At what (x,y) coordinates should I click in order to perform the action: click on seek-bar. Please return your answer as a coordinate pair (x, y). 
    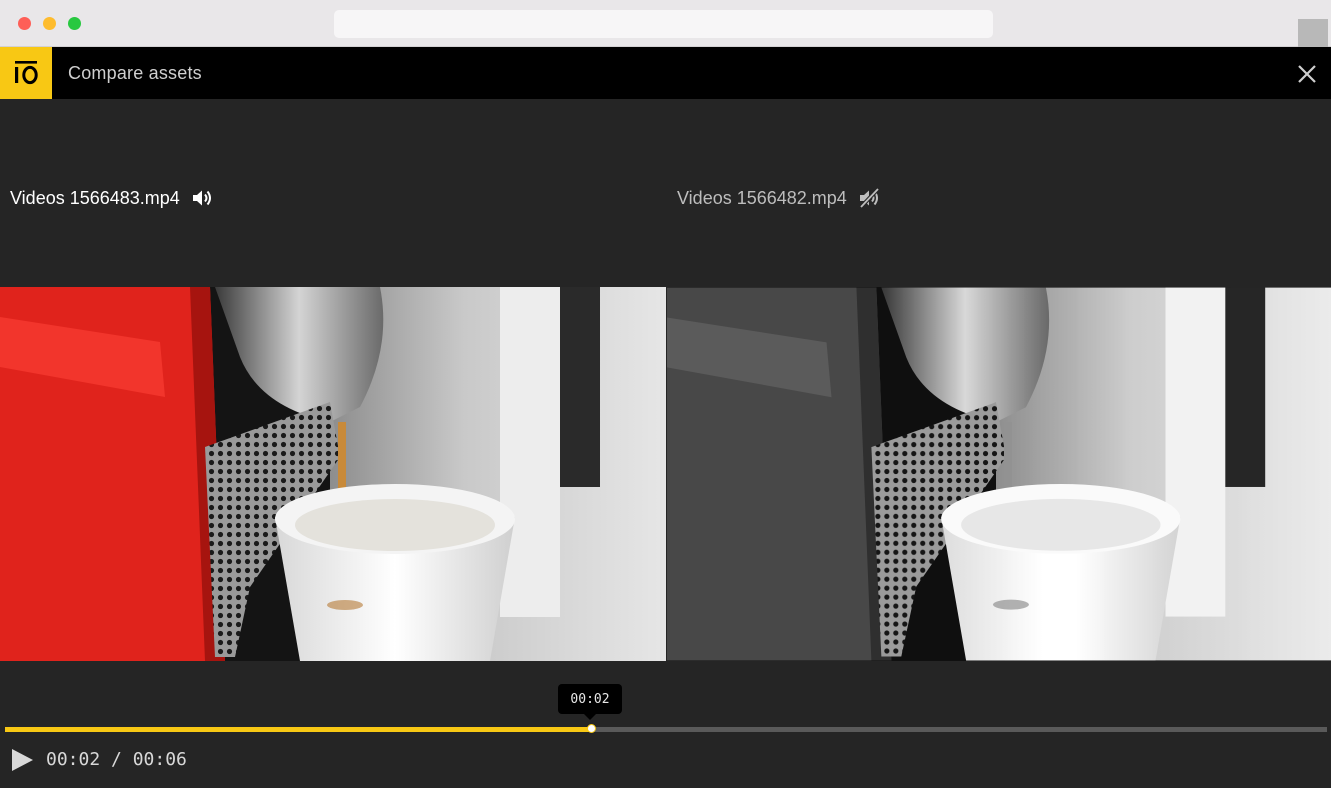
    Looking at the image, I should click on (666, 728).